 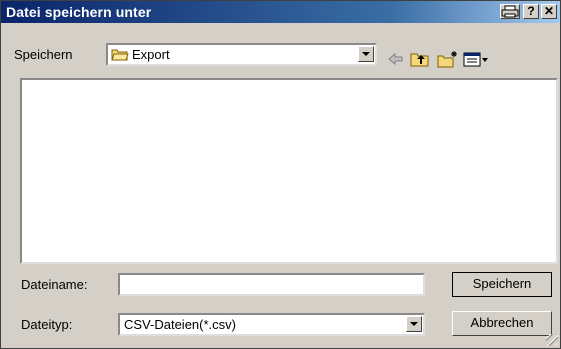 I want to click on filename-input, so click(x=271, y=284).